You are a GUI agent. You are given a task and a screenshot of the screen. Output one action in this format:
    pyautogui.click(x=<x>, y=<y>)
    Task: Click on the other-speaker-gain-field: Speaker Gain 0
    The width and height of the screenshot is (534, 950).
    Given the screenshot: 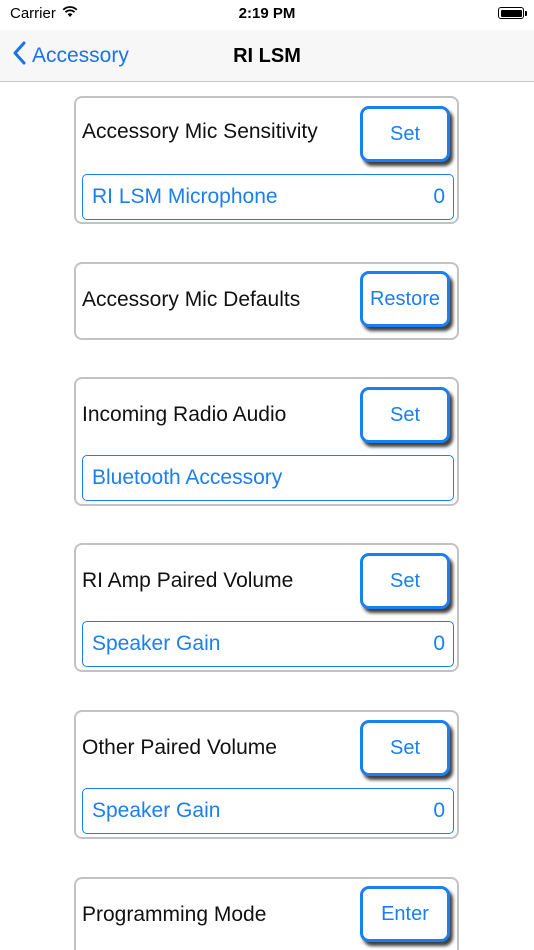 What is the action you would take?
    pyautogui.click(x=268, y=811)
    